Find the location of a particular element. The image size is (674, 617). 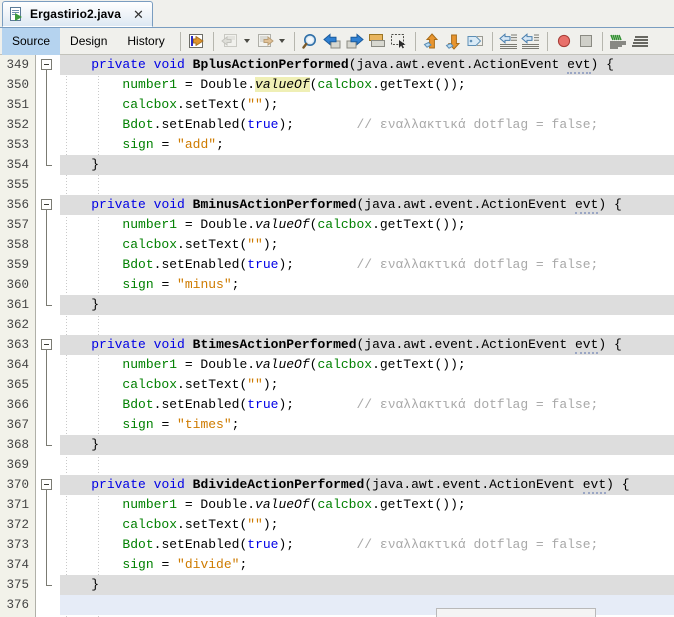

code-line: sign = "divide"; is located at coordinates (367, 565).